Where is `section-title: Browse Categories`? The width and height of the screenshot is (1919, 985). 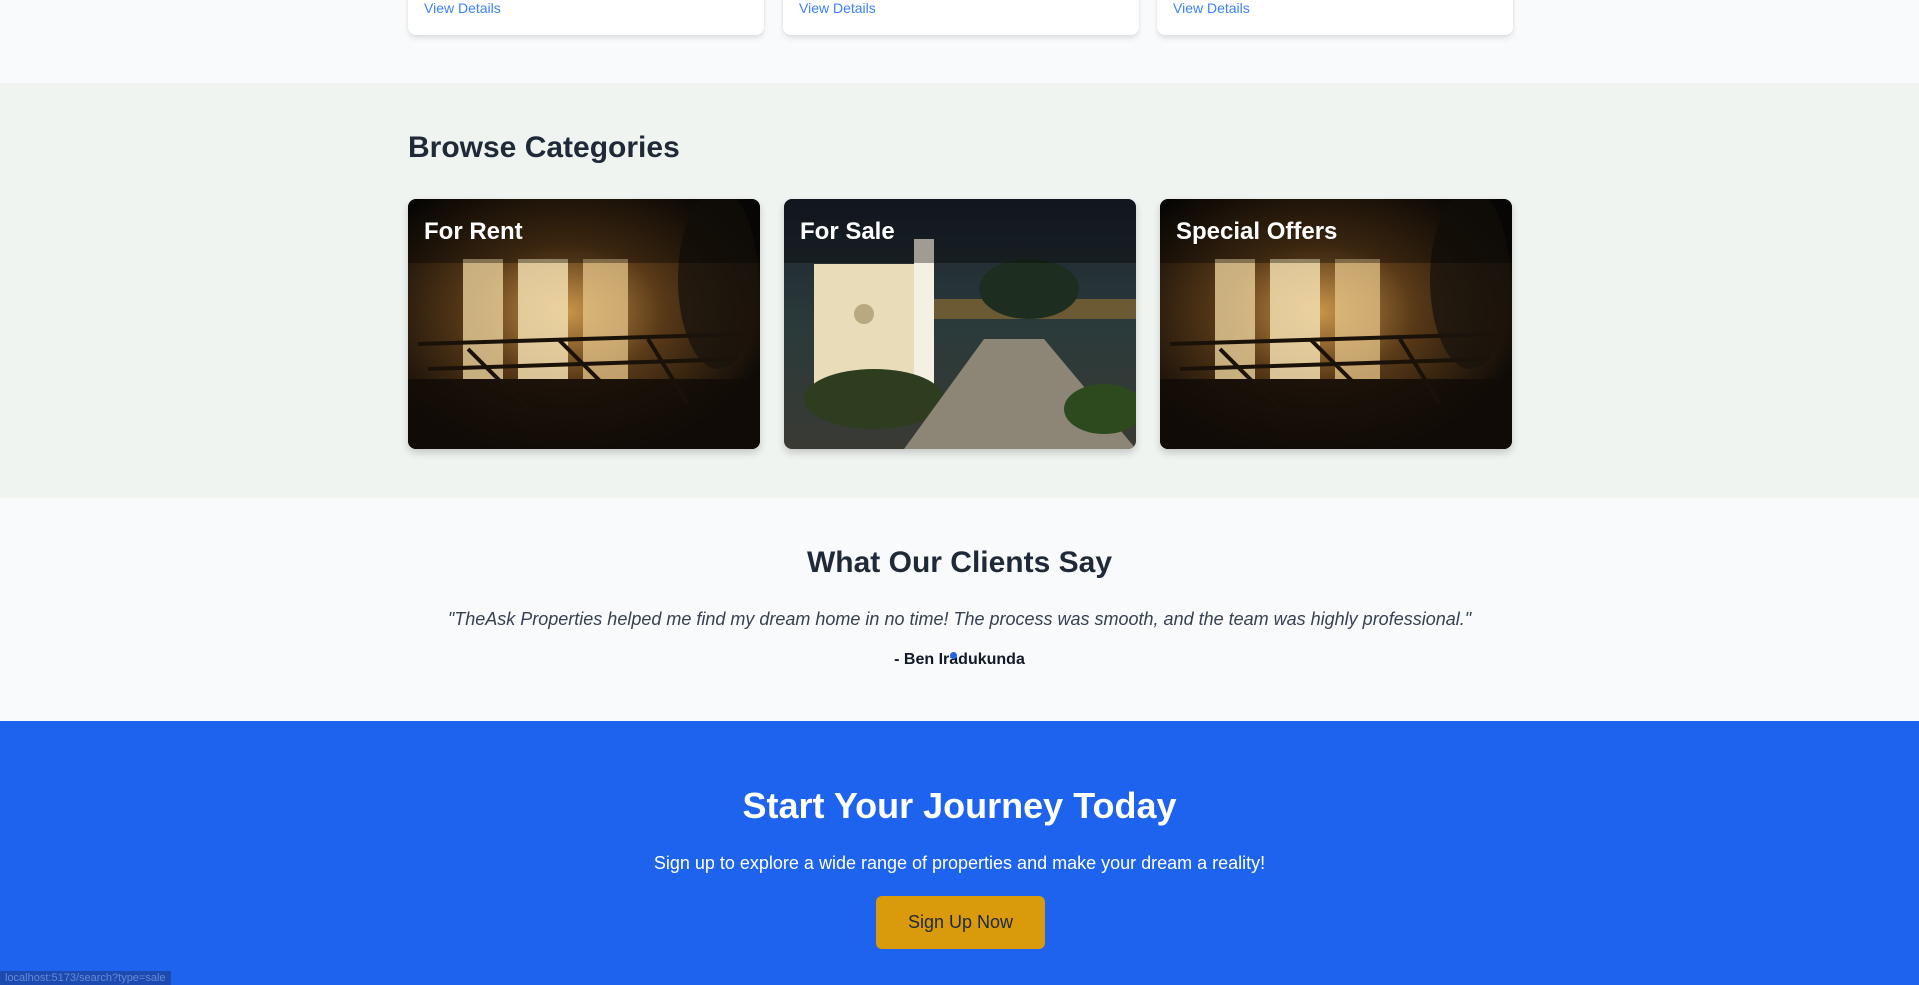
section-title: Browse Categories is located at coordinates (544, 147).